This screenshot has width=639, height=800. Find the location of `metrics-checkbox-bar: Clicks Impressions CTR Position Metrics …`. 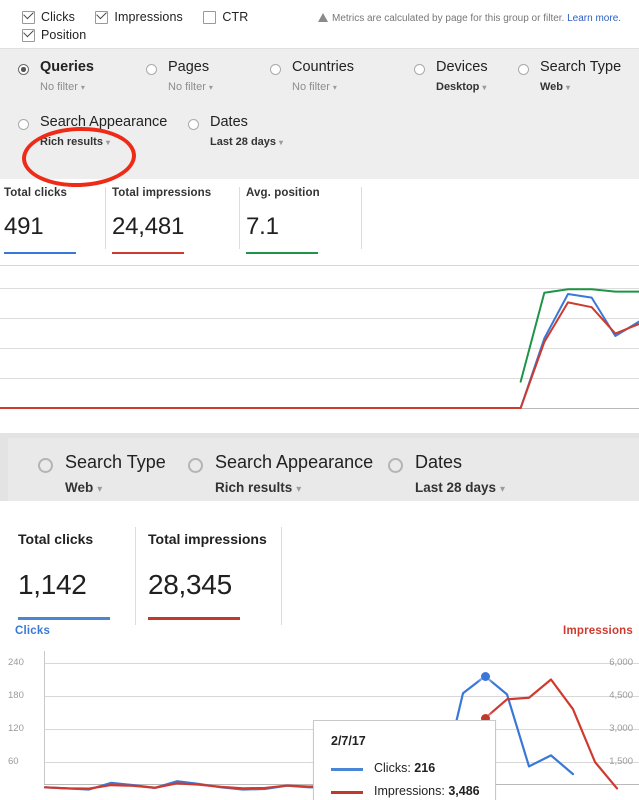

metrics-checkbox-bar: Clicks Impressions CTR Position Metrics … is located at coordinates (319, 24).